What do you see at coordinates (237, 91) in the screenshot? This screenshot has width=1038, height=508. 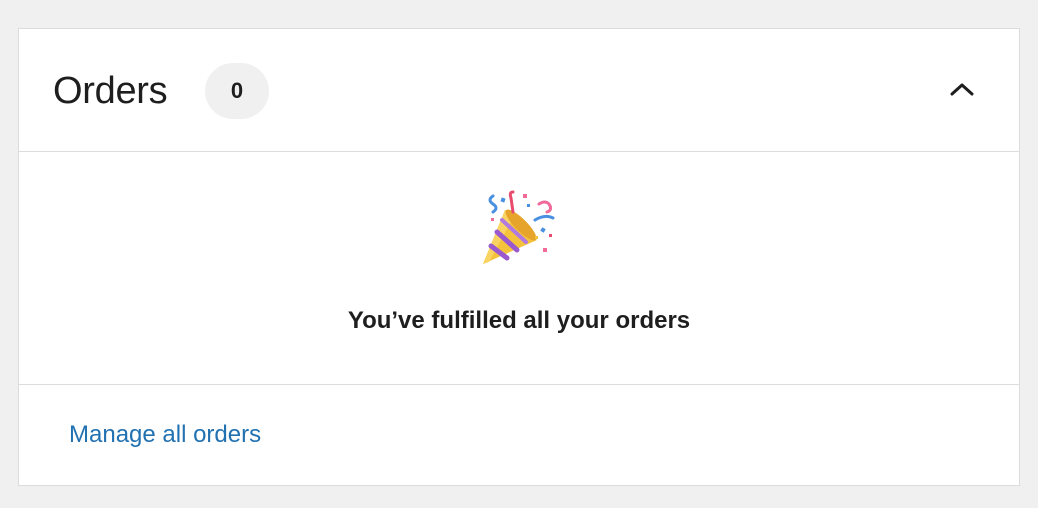 I see `orders-count-badge: 0` at bounding box center [237, 91].